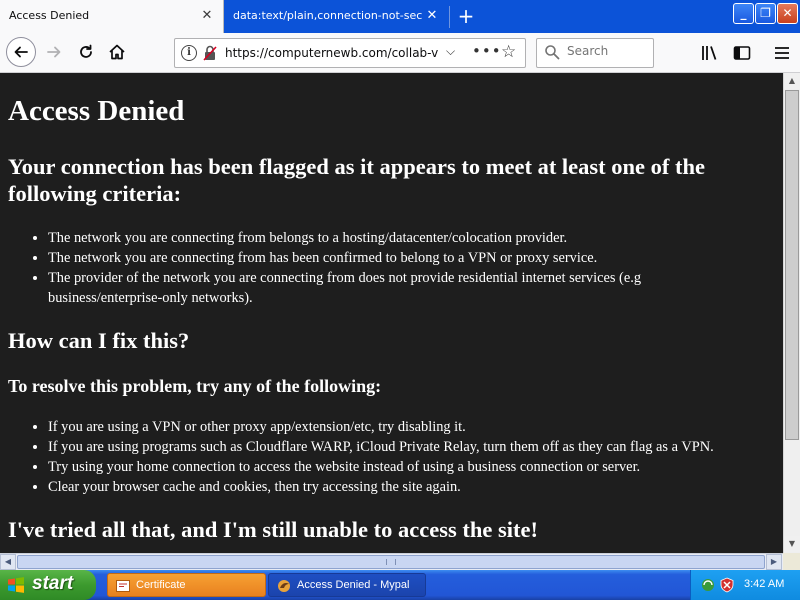 The image size is (800, 600). What do you see at coordinates (16, 585) in the screenshot?
I see `windows-logo-icon` at bounding box center [16, 585].